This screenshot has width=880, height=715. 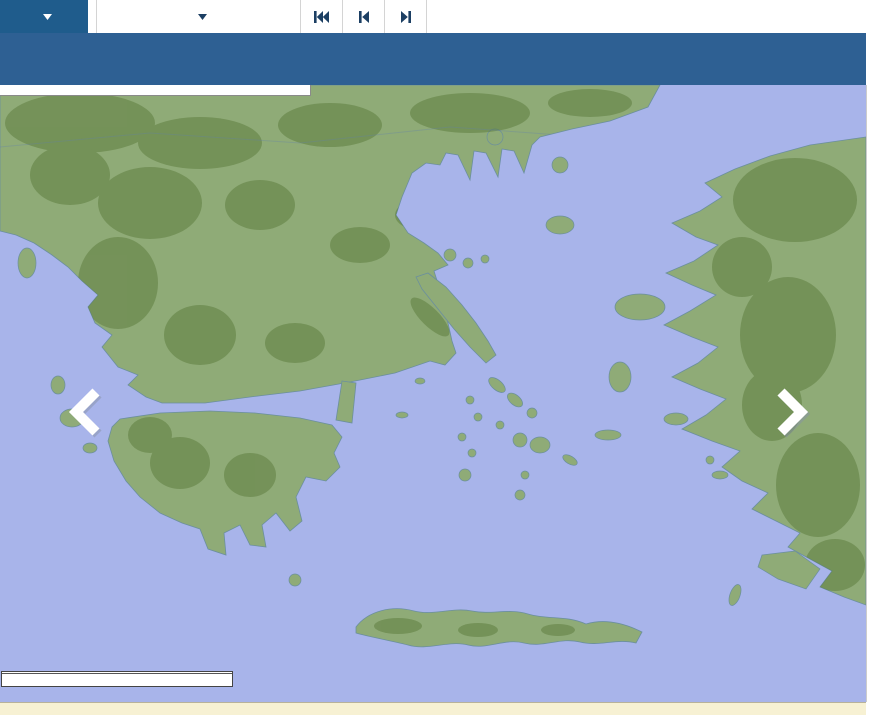 I want to click on step-back-icon, so click(x=363, y=16).